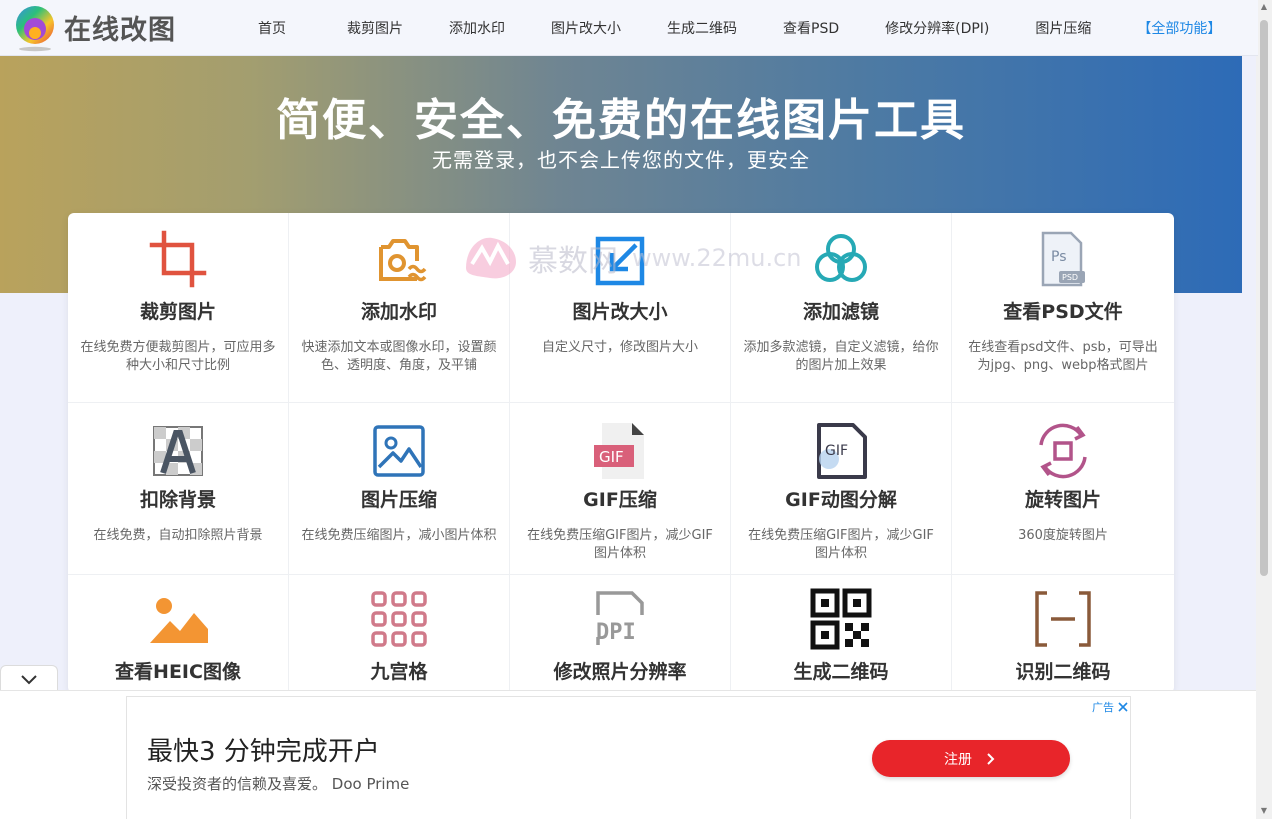 Image resolution: width=1272 pixels, height=819 pixels. What do you see at coordinates (620, 259) in the screenshot?
I see `resize-icon` at bounding box center [620, 259].